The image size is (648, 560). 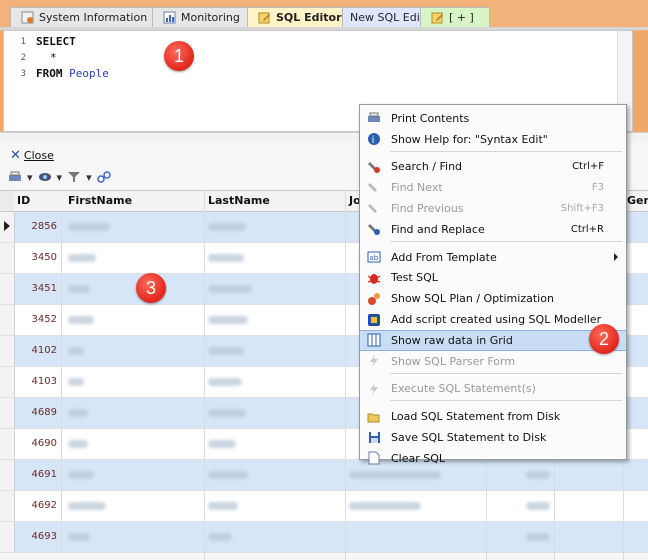 What do you see at coordinates (38, 382) in the screenshot?
I see `cell-id: 4103` at bounding box center [38, 382].